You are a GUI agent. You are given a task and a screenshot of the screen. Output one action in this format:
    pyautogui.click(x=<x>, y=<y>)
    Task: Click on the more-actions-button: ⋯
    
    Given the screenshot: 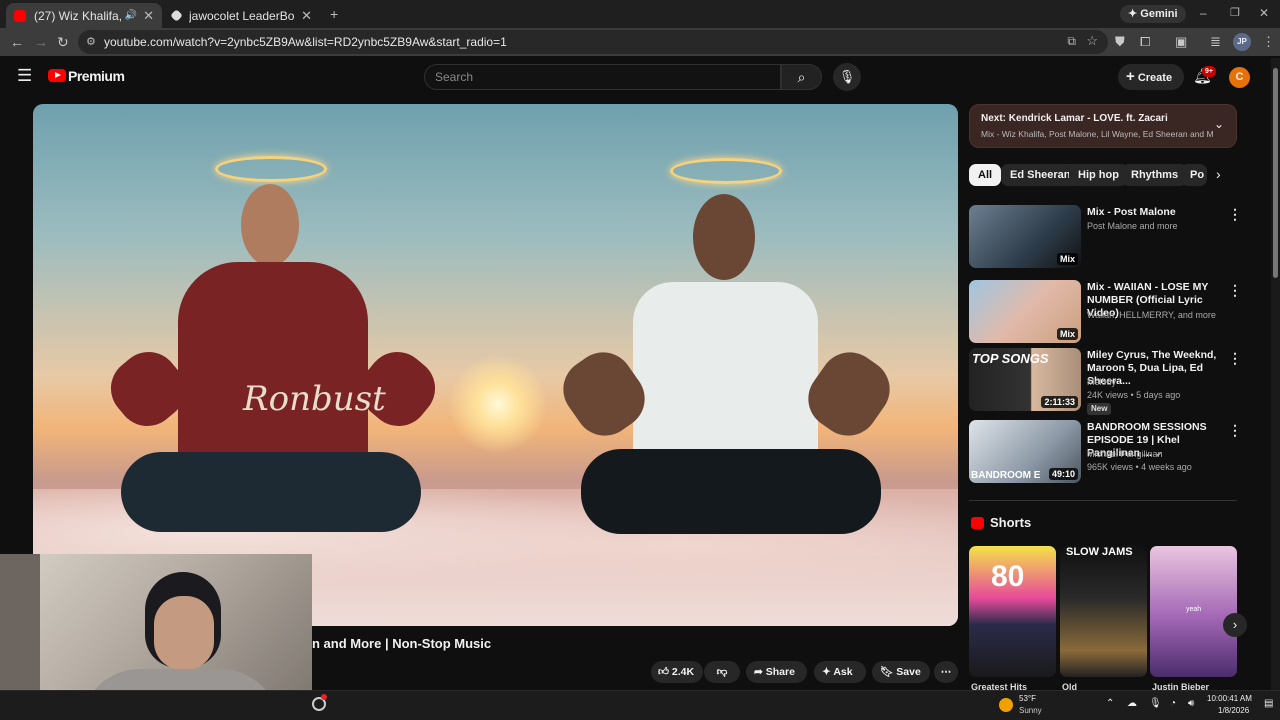 What is the action you would take?
    pyautogui.click(x=946, y=672)
    